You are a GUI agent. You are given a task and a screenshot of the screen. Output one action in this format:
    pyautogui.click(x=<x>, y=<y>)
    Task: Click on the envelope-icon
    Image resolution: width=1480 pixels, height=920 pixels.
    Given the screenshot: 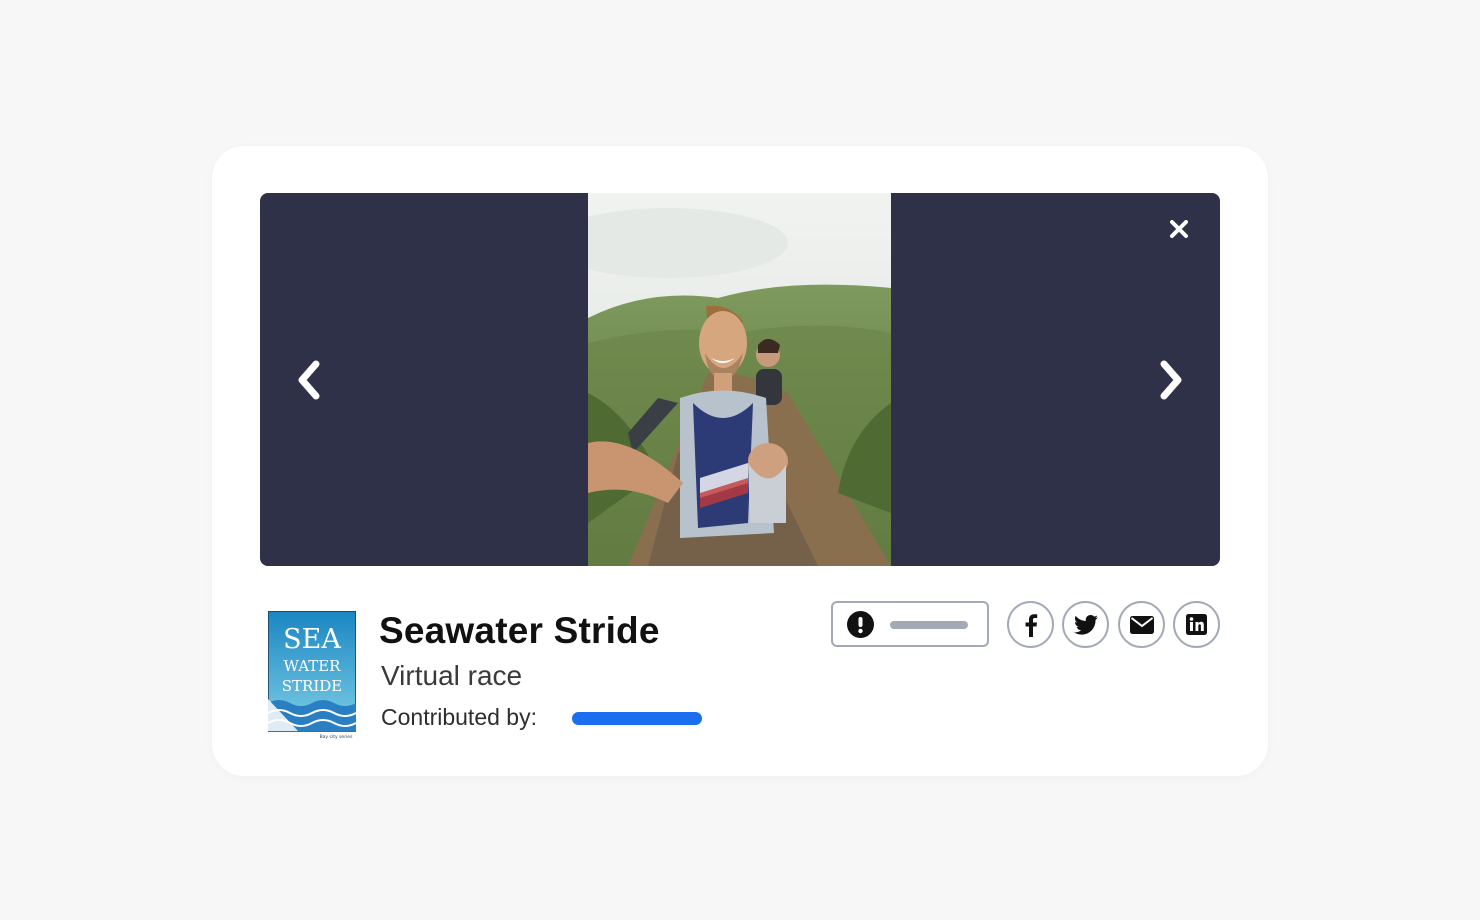 What is the action you would take?
    pyautogui.click(x=1141, y=624)
    